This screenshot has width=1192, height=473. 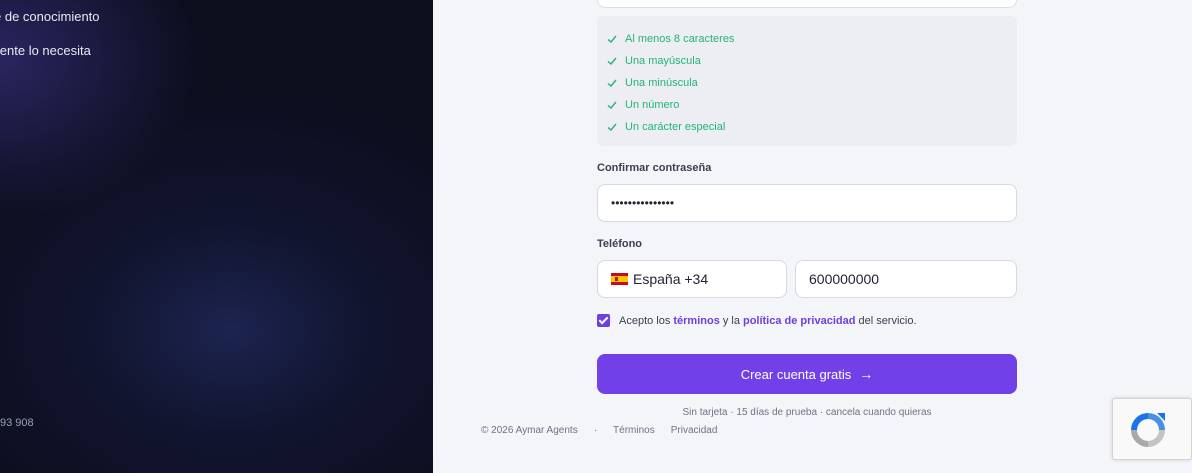 What do you see at coordinates (654, 168) in the screenshot?
I see `confirm-password-label: Confirmar contraseña` at bounding box center [654, 168].